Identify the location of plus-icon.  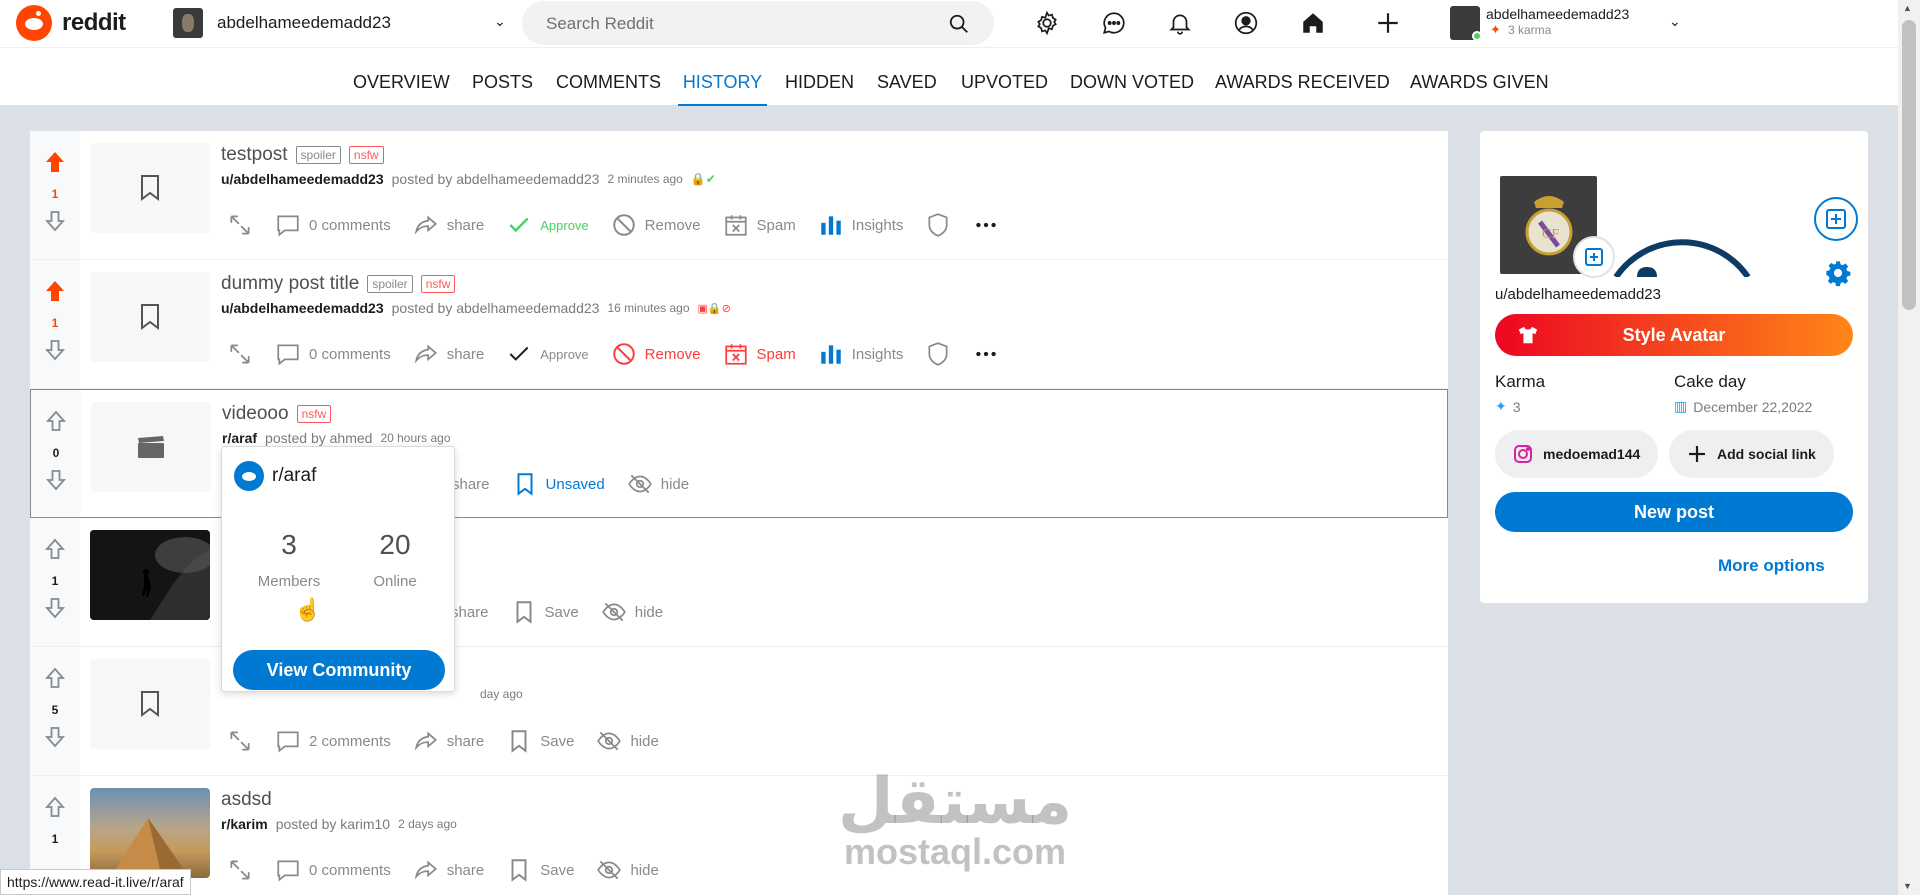
(1388, 23).